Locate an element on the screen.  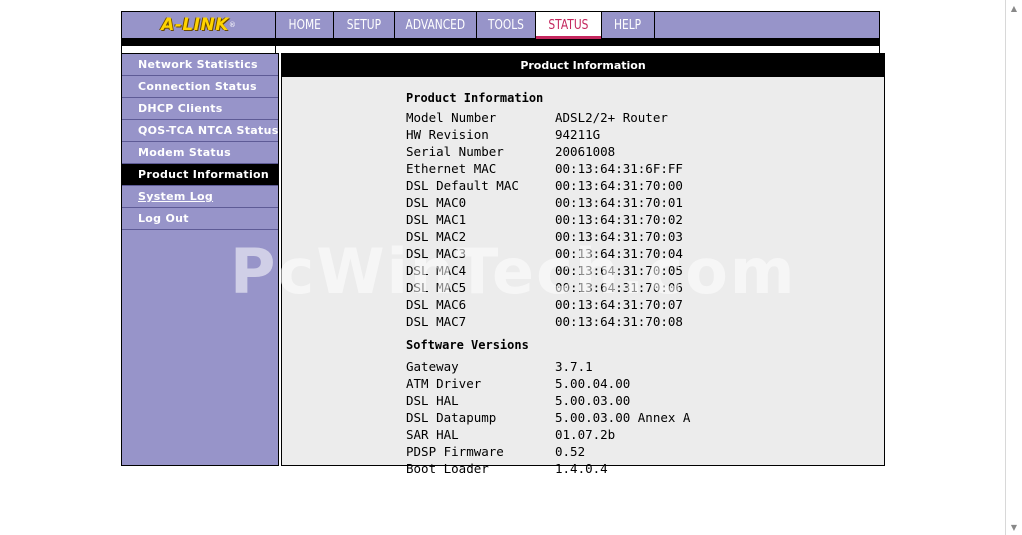
sidebar-item-modem-status: Modem Status is located at coordinates (200, 153).